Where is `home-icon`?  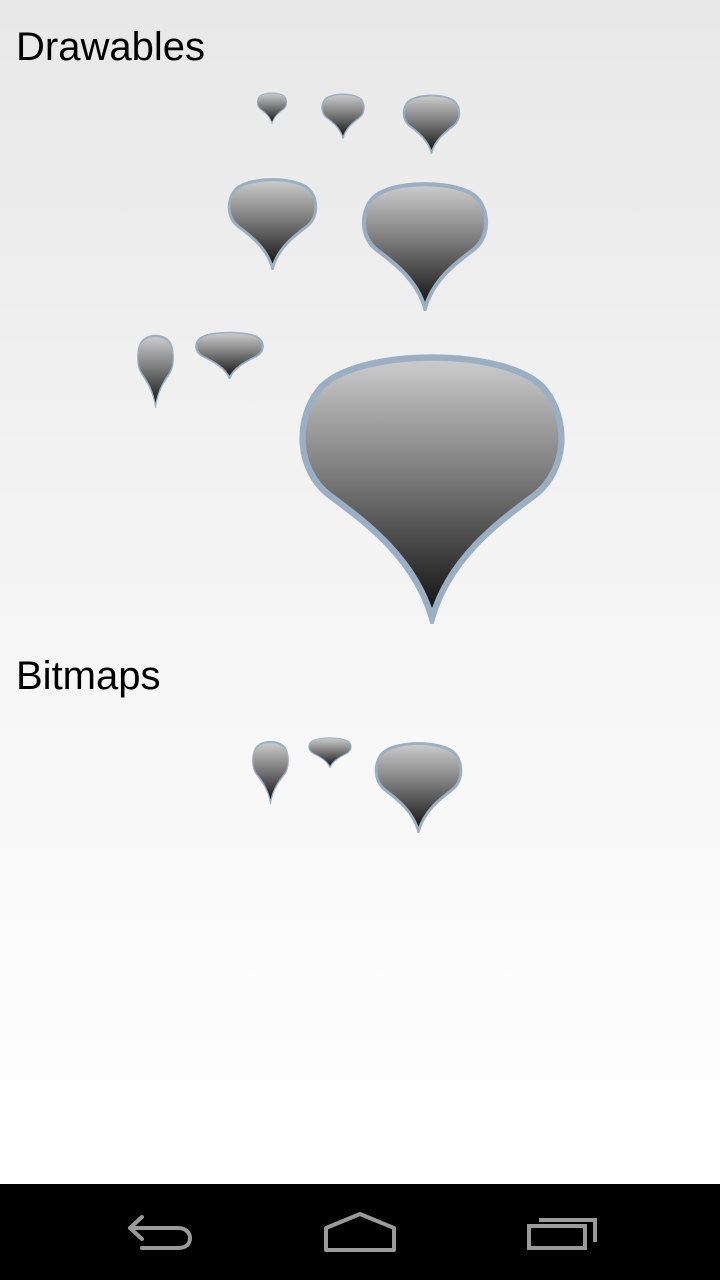 home-icon is located at coordinates (360, 1232).